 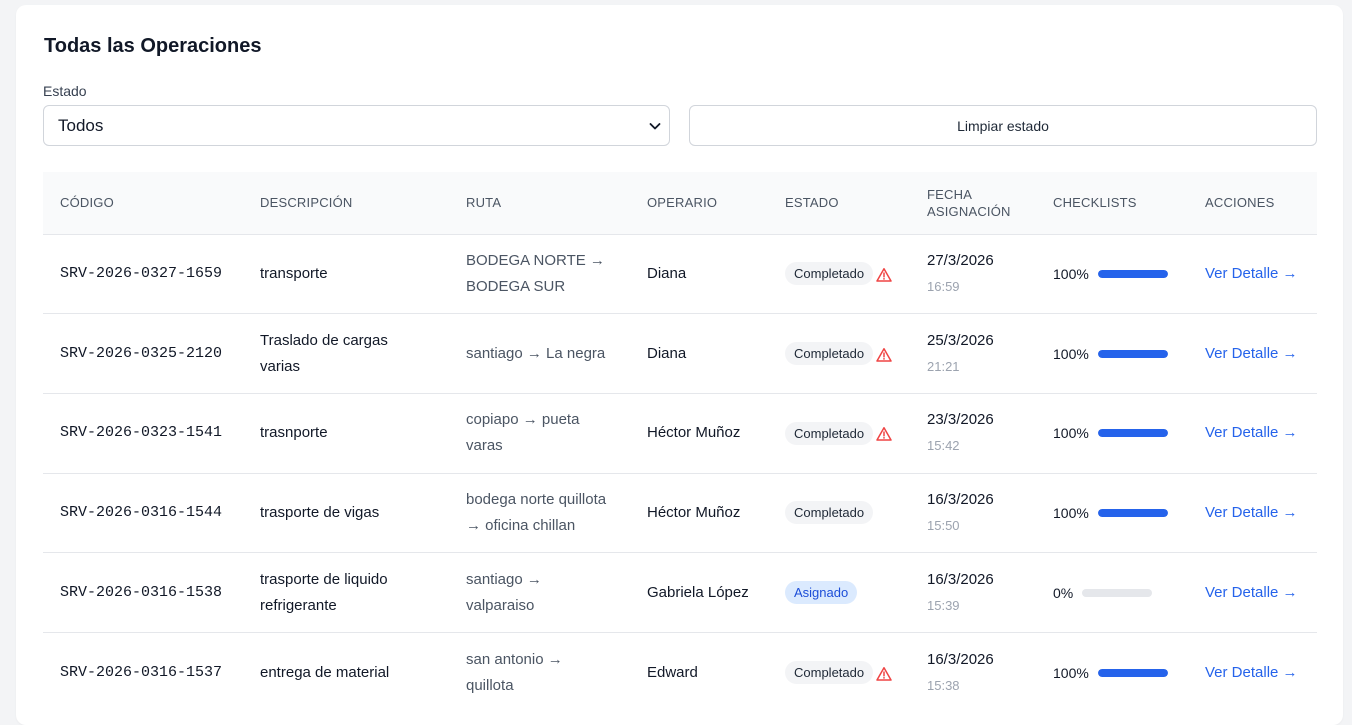 What do you see at coordinates (536, 512) in the screenshot?
I see `operation-route: bodega norte quillota → oficina chillan` at bounding box center [536, 512].